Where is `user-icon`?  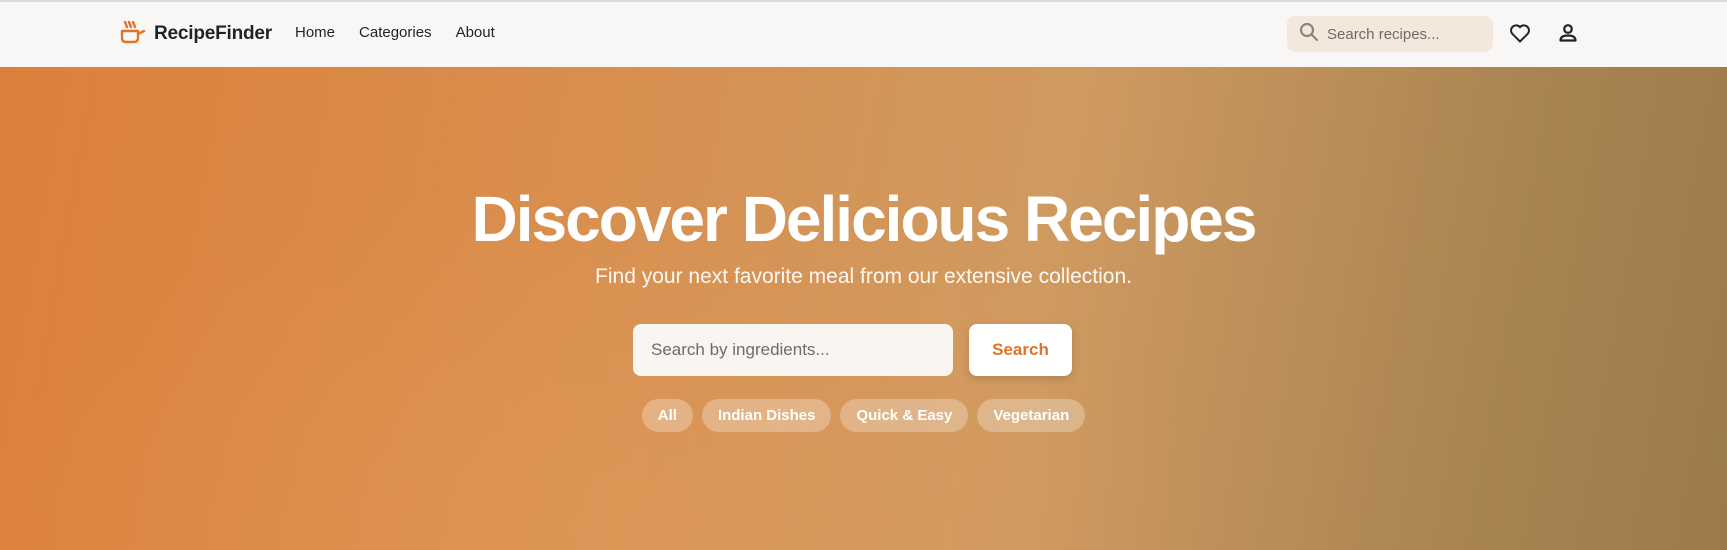 user-icon is located at coordinates (1568, 33).